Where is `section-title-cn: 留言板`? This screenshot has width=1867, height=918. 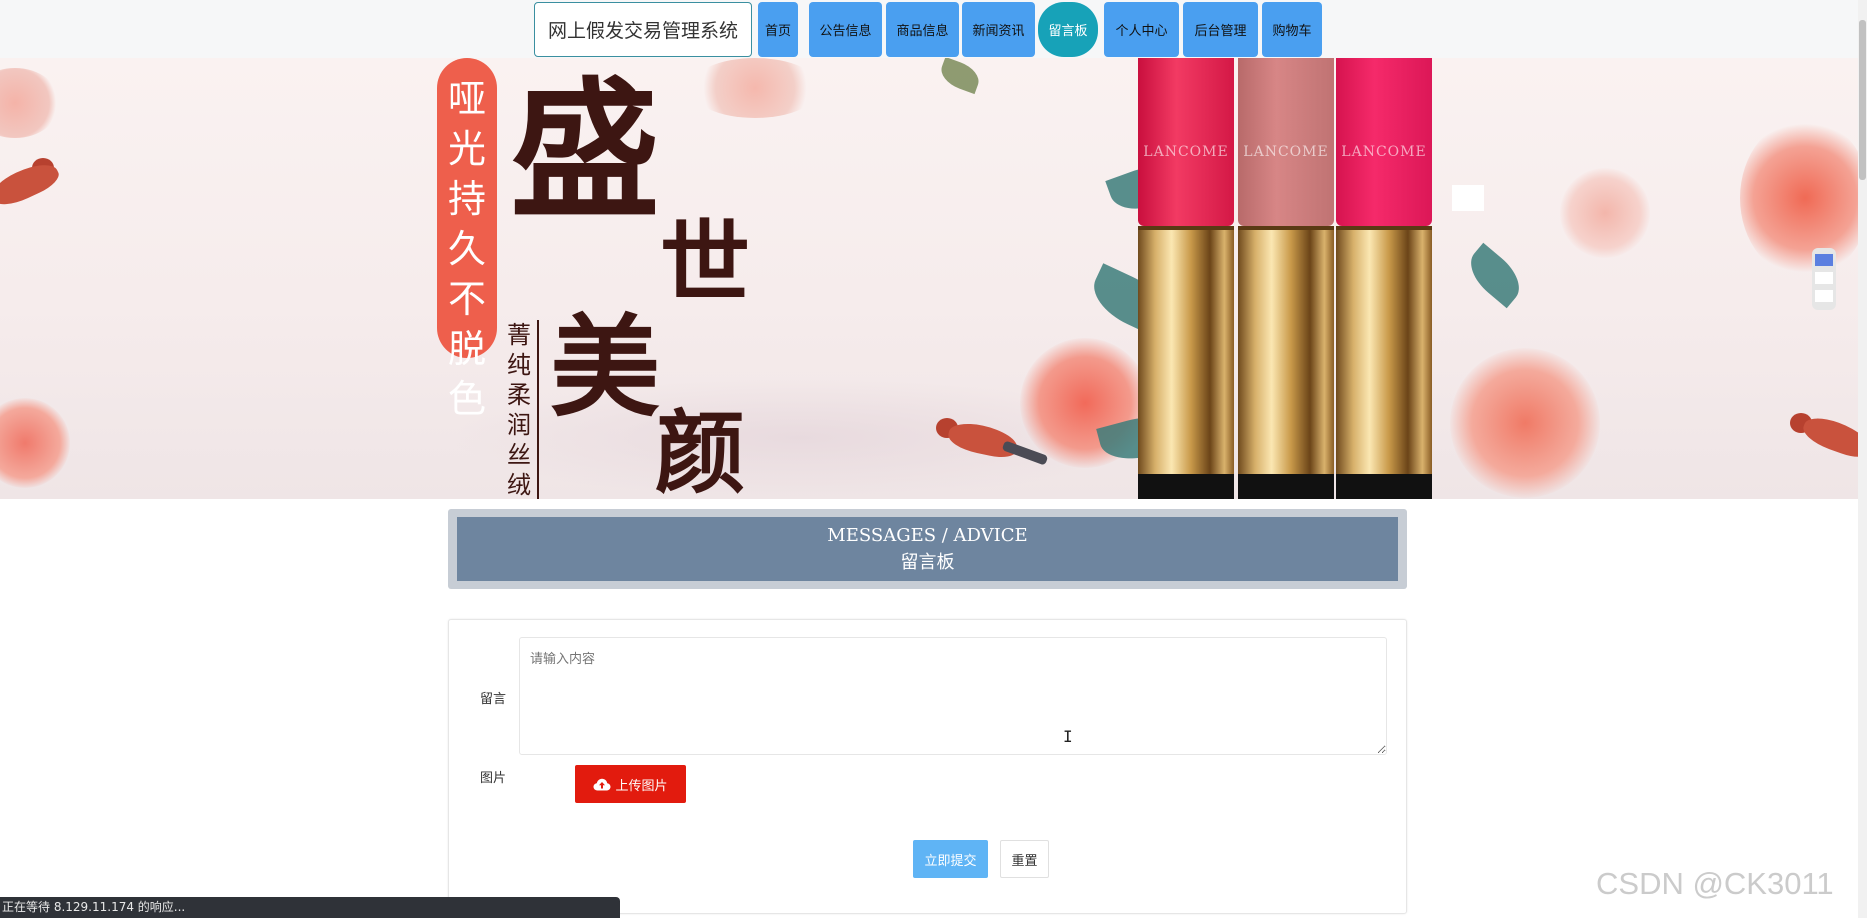
section-title-cn: 留言板 is located at coordinates (927, 562).